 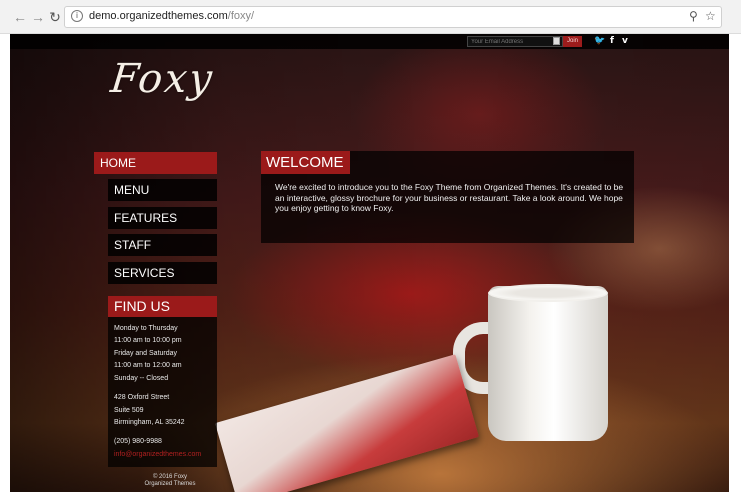 What do you see at coordinates (38, 17) in the screenshot?
I see `forward-arrow-icon: →` at bounding box center [38, 17].